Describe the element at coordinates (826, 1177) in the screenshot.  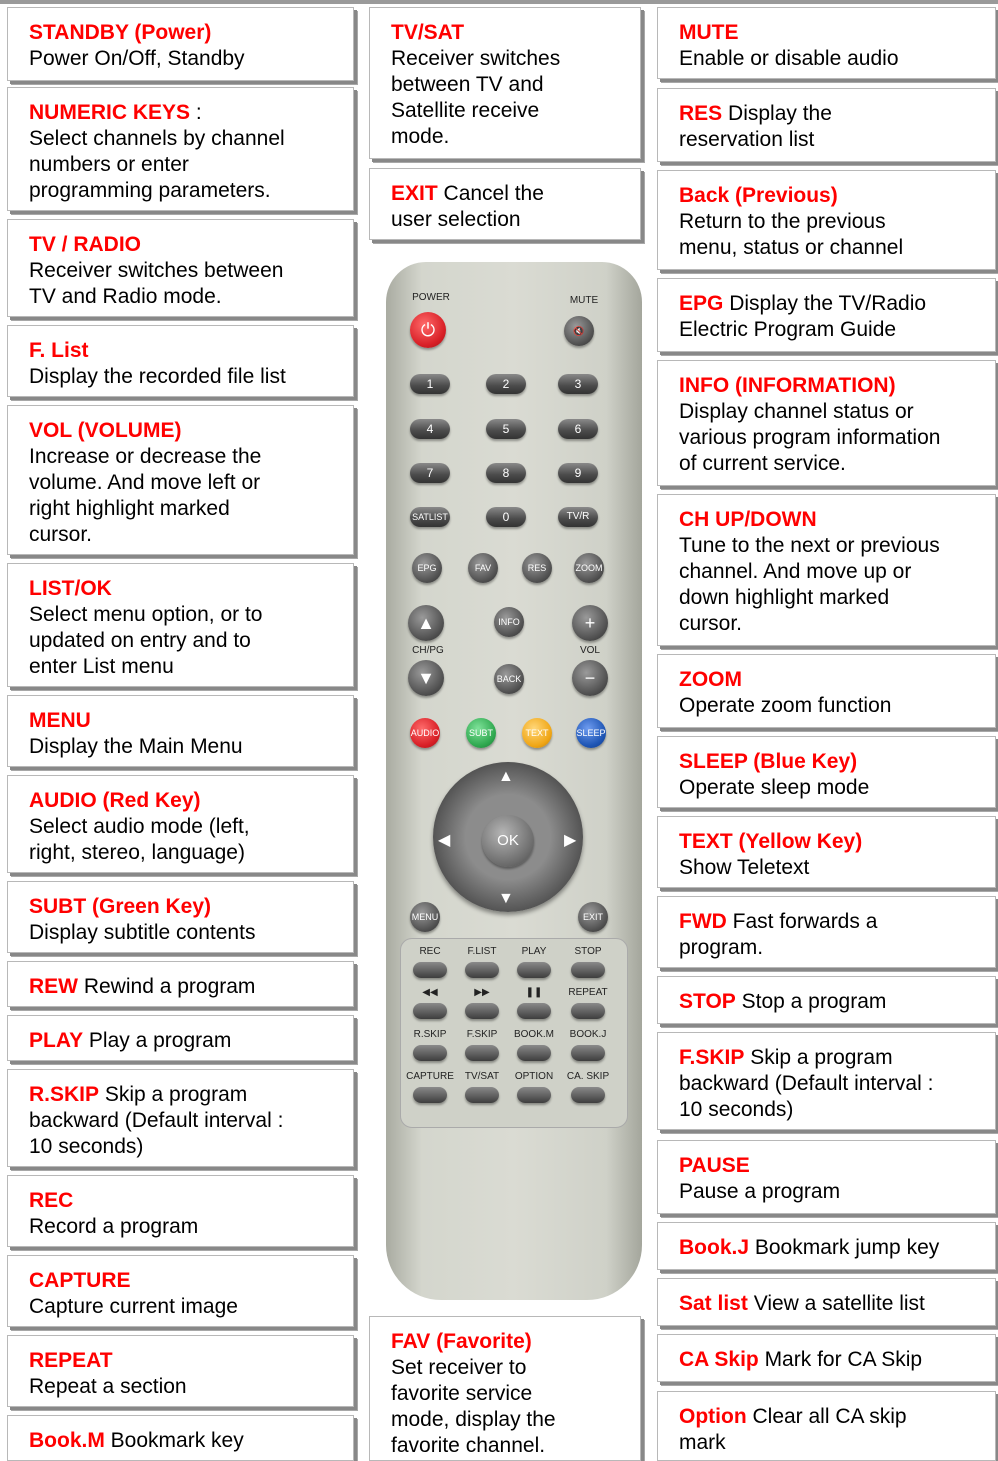
I see `key-box-pause: PAUSE Pause a program` at that location.